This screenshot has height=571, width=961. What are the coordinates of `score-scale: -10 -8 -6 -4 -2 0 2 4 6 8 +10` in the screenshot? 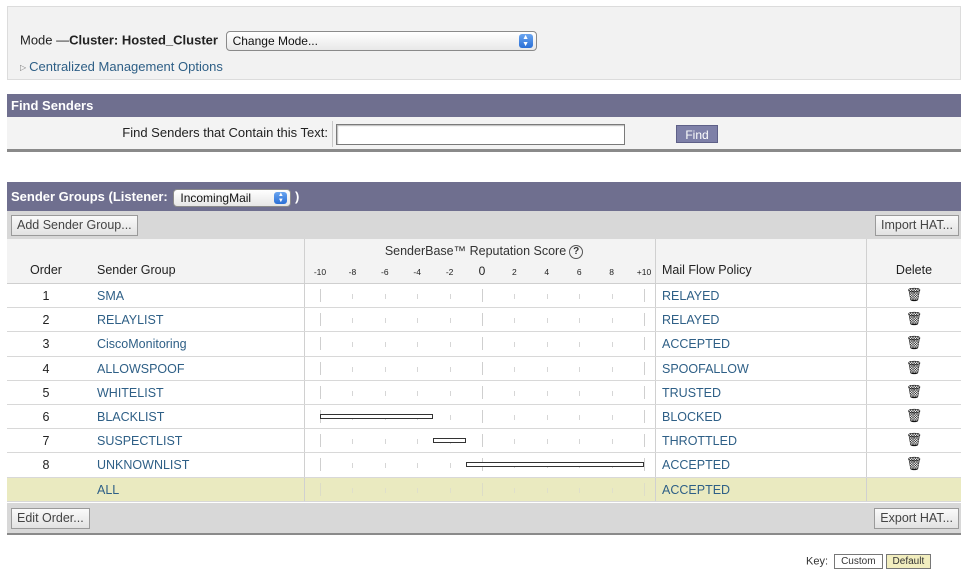 It's located at (482, 271).